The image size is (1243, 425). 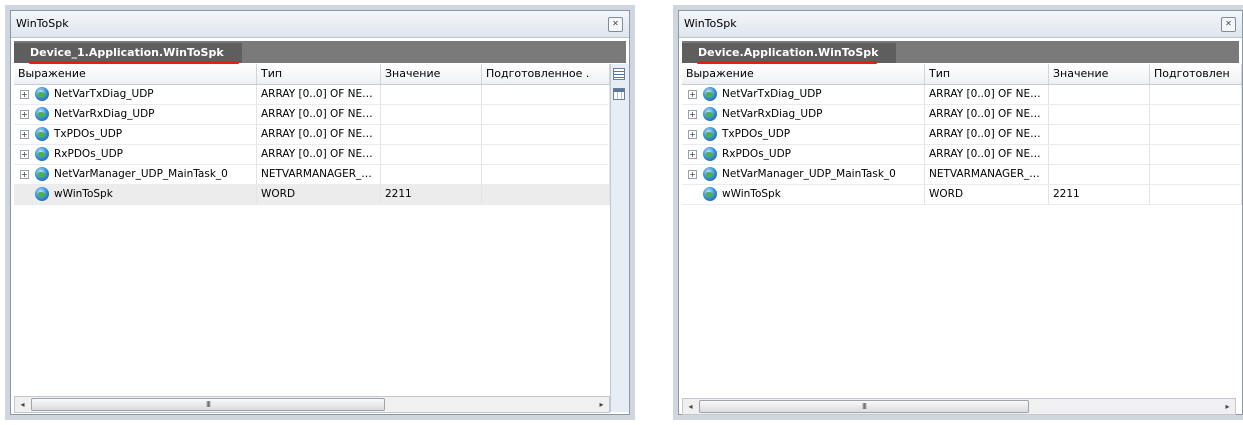 What do you see at coordinates (960, 52) in the screenshot?
I see `device-bar: Device.Application.WinToSpk` at bounding box center [960, 52].